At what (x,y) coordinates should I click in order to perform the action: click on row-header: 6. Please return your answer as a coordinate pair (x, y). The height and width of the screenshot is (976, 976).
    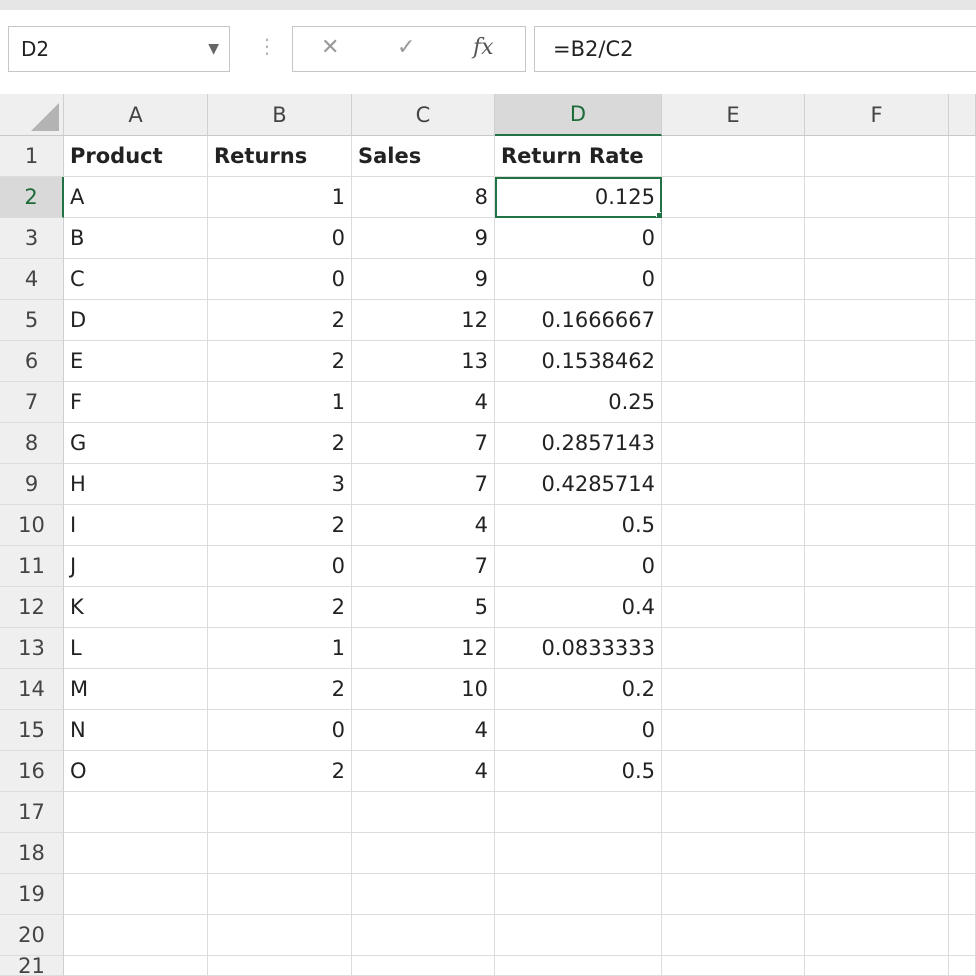
    Looking at the image, I should click on (32, 361).